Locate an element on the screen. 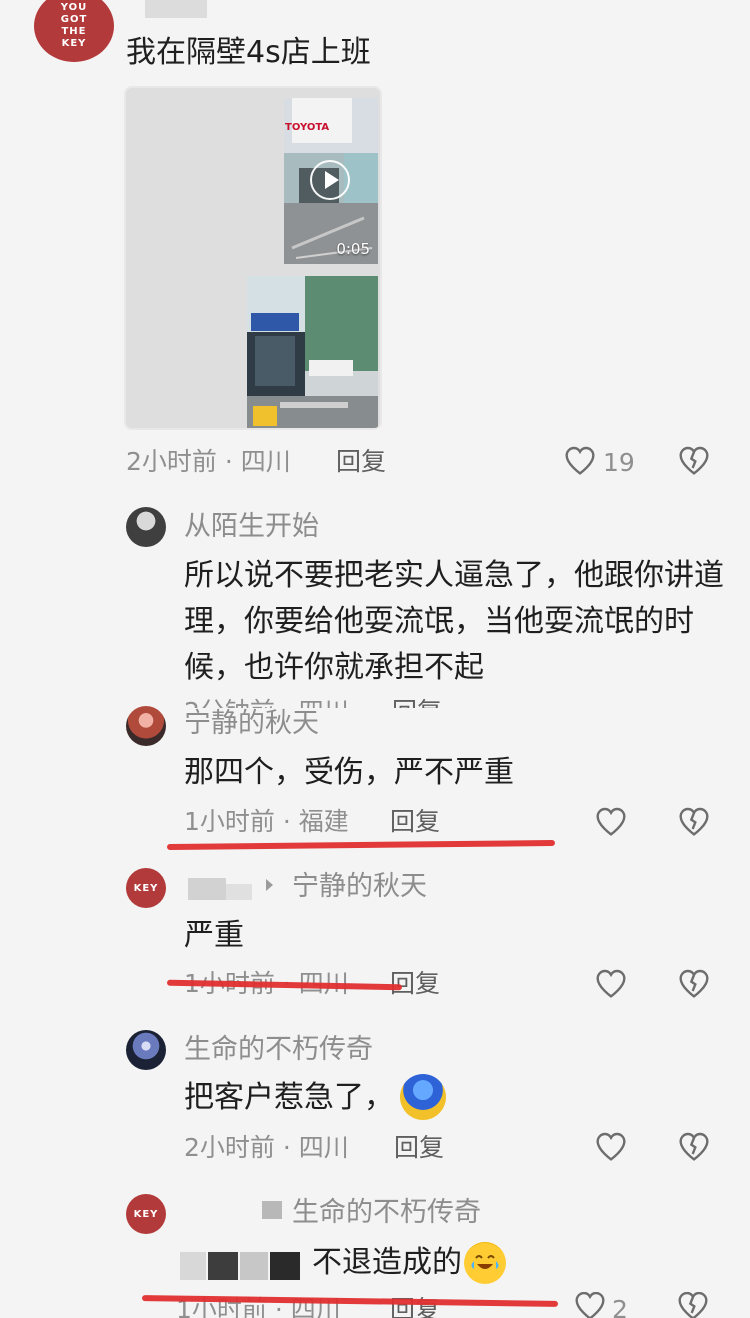 This screenshot has width=750, height=1318. comment-meta-reply-4: 2小时前 · 四川 is located at coordinates (266, 1147).